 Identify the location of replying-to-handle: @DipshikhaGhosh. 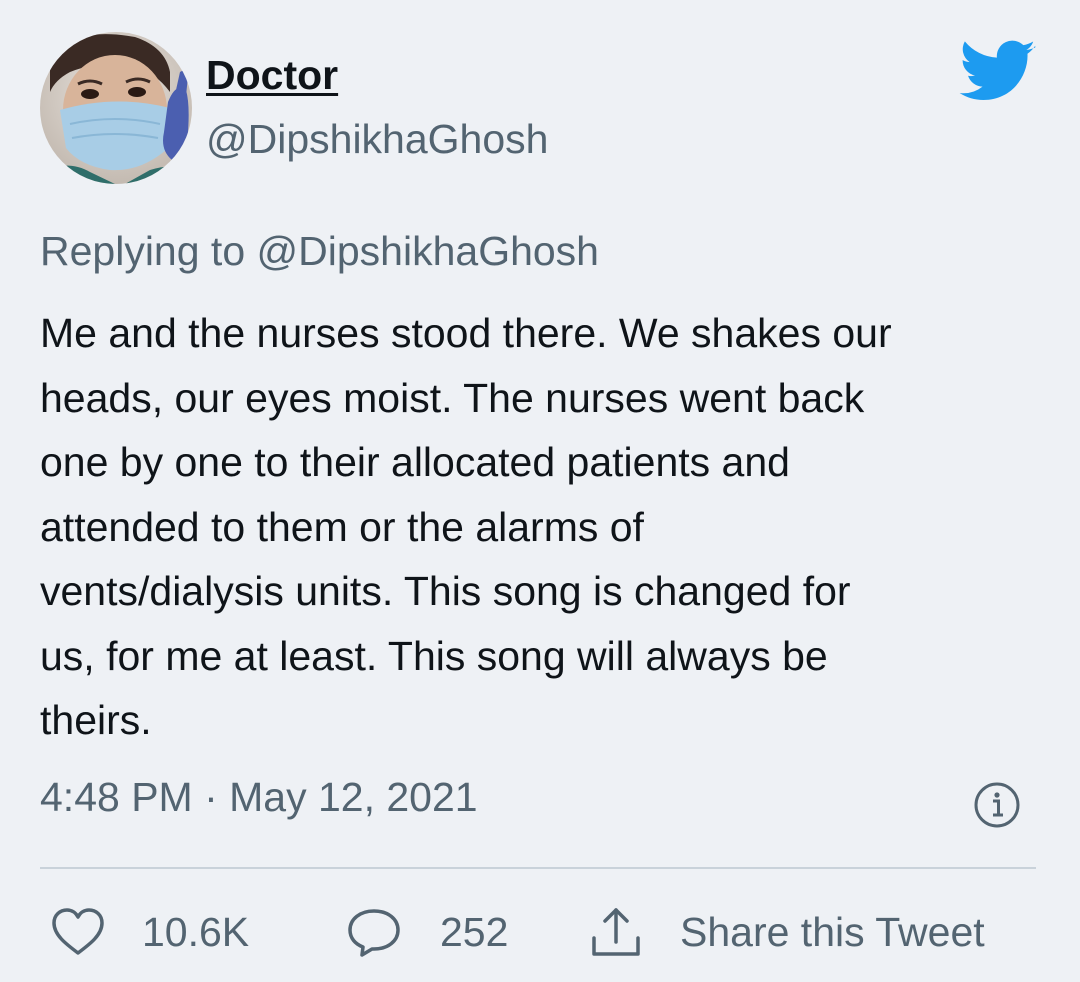
(428, 251).